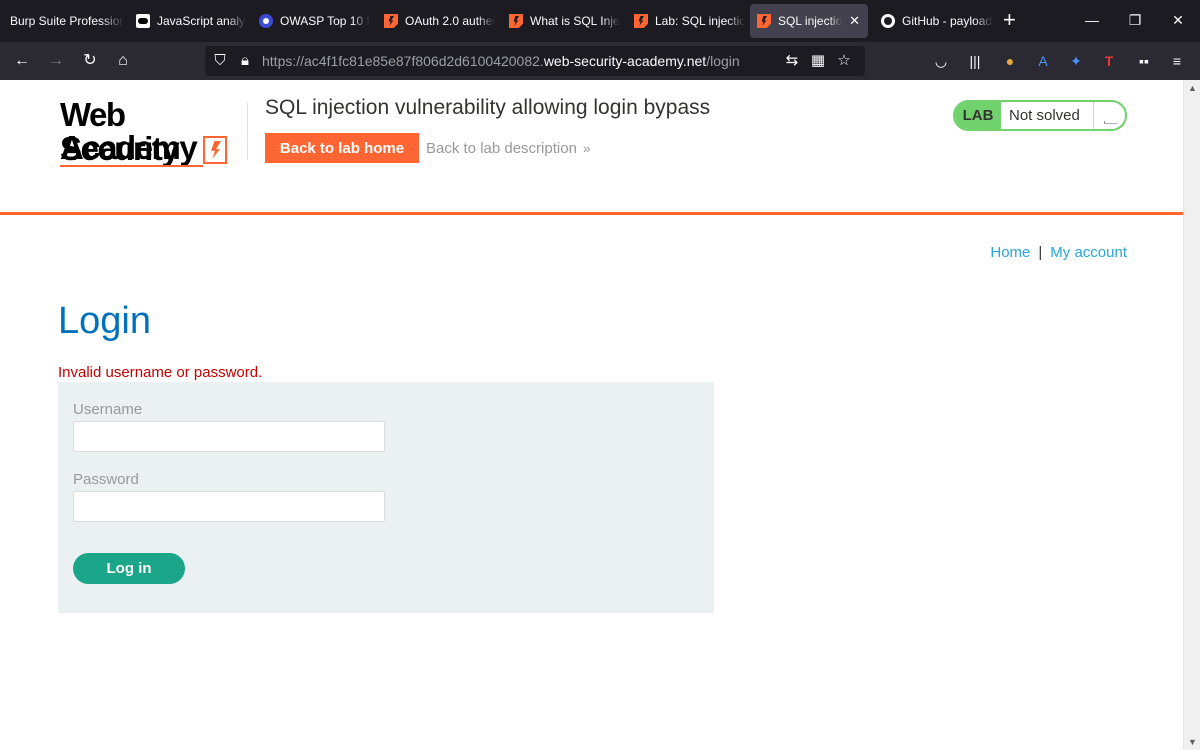 This screenshot has height=750, width=1200. What do you see at coordinates (1144, 61) in the screenshot?
I see `extensions-grid-icon: ▪▪` at bounding box center [1144, 61].